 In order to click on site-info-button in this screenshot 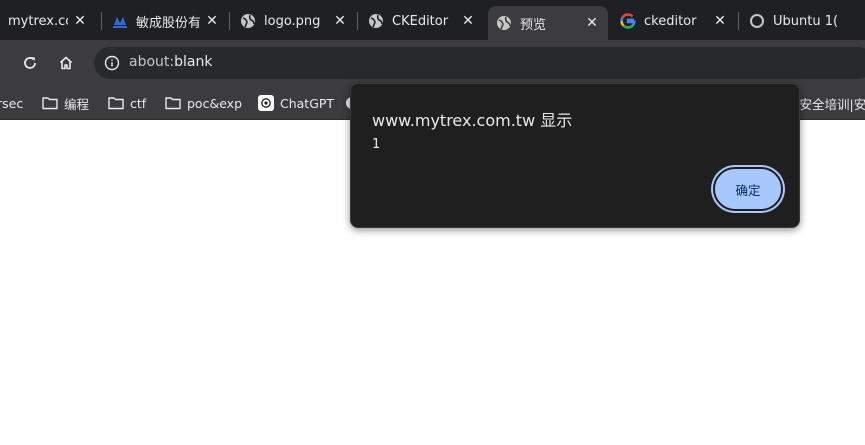, I will do `click(112, 63)`.